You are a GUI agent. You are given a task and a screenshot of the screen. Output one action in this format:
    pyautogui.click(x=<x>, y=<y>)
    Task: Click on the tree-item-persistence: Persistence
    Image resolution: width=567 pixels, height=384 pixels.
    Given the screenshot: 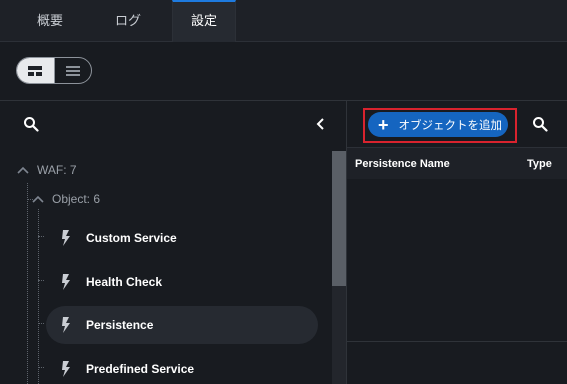 What is the action you would take?
    pyautogui.click(x=182, y=325)
    